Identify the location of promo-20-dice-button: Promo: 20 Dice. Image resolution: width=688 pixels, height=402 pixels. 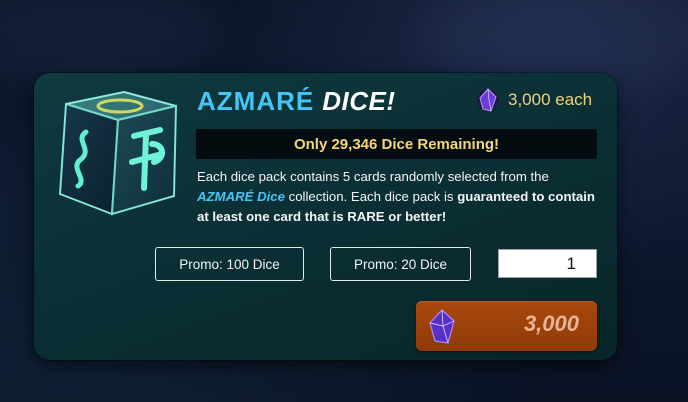
(400, 264).